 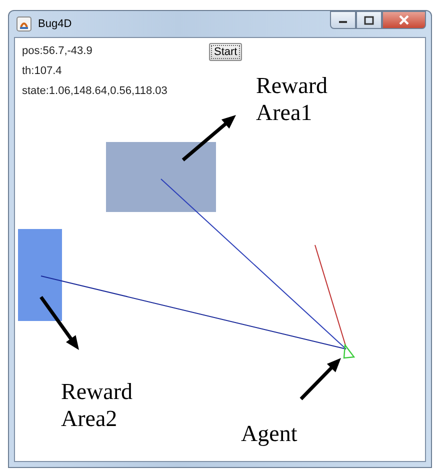 I want to click on close-icon, so click(x=404, y=20).